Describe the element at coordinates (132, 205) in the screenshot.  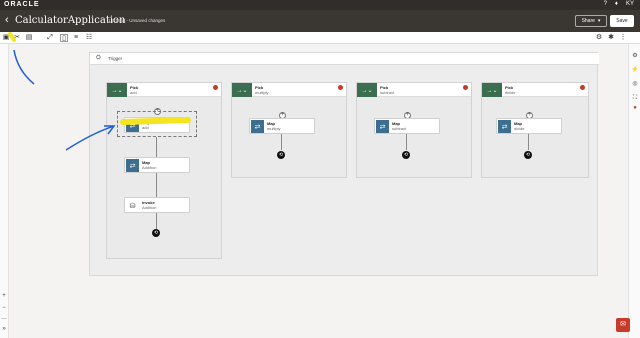
I see `invoke-icon: ⛁` at that location.